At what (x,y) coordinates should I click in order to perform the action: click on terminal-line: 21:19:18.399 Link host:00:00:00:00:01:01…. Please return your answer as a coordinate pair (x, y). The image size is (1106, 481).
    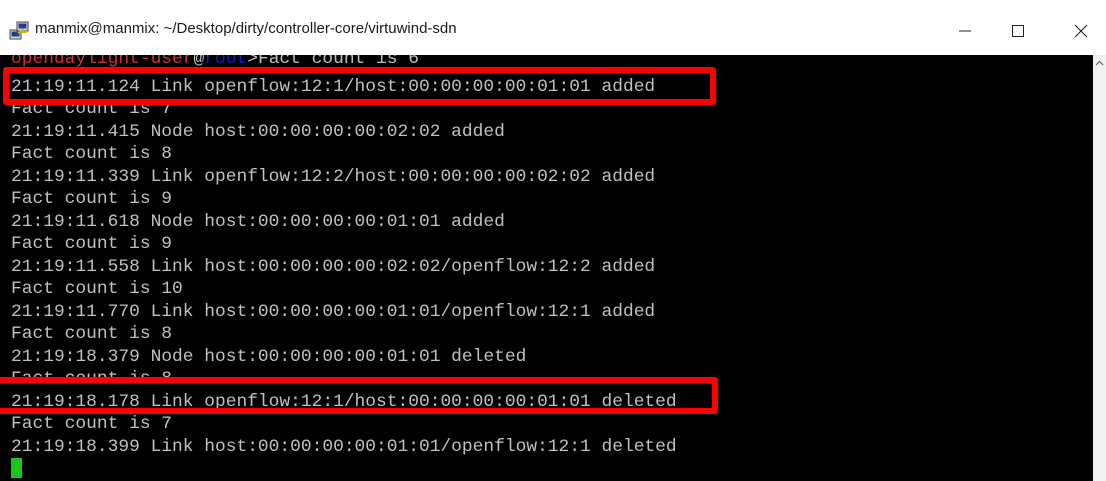
    Looking at the image, I should click on (344, 447).